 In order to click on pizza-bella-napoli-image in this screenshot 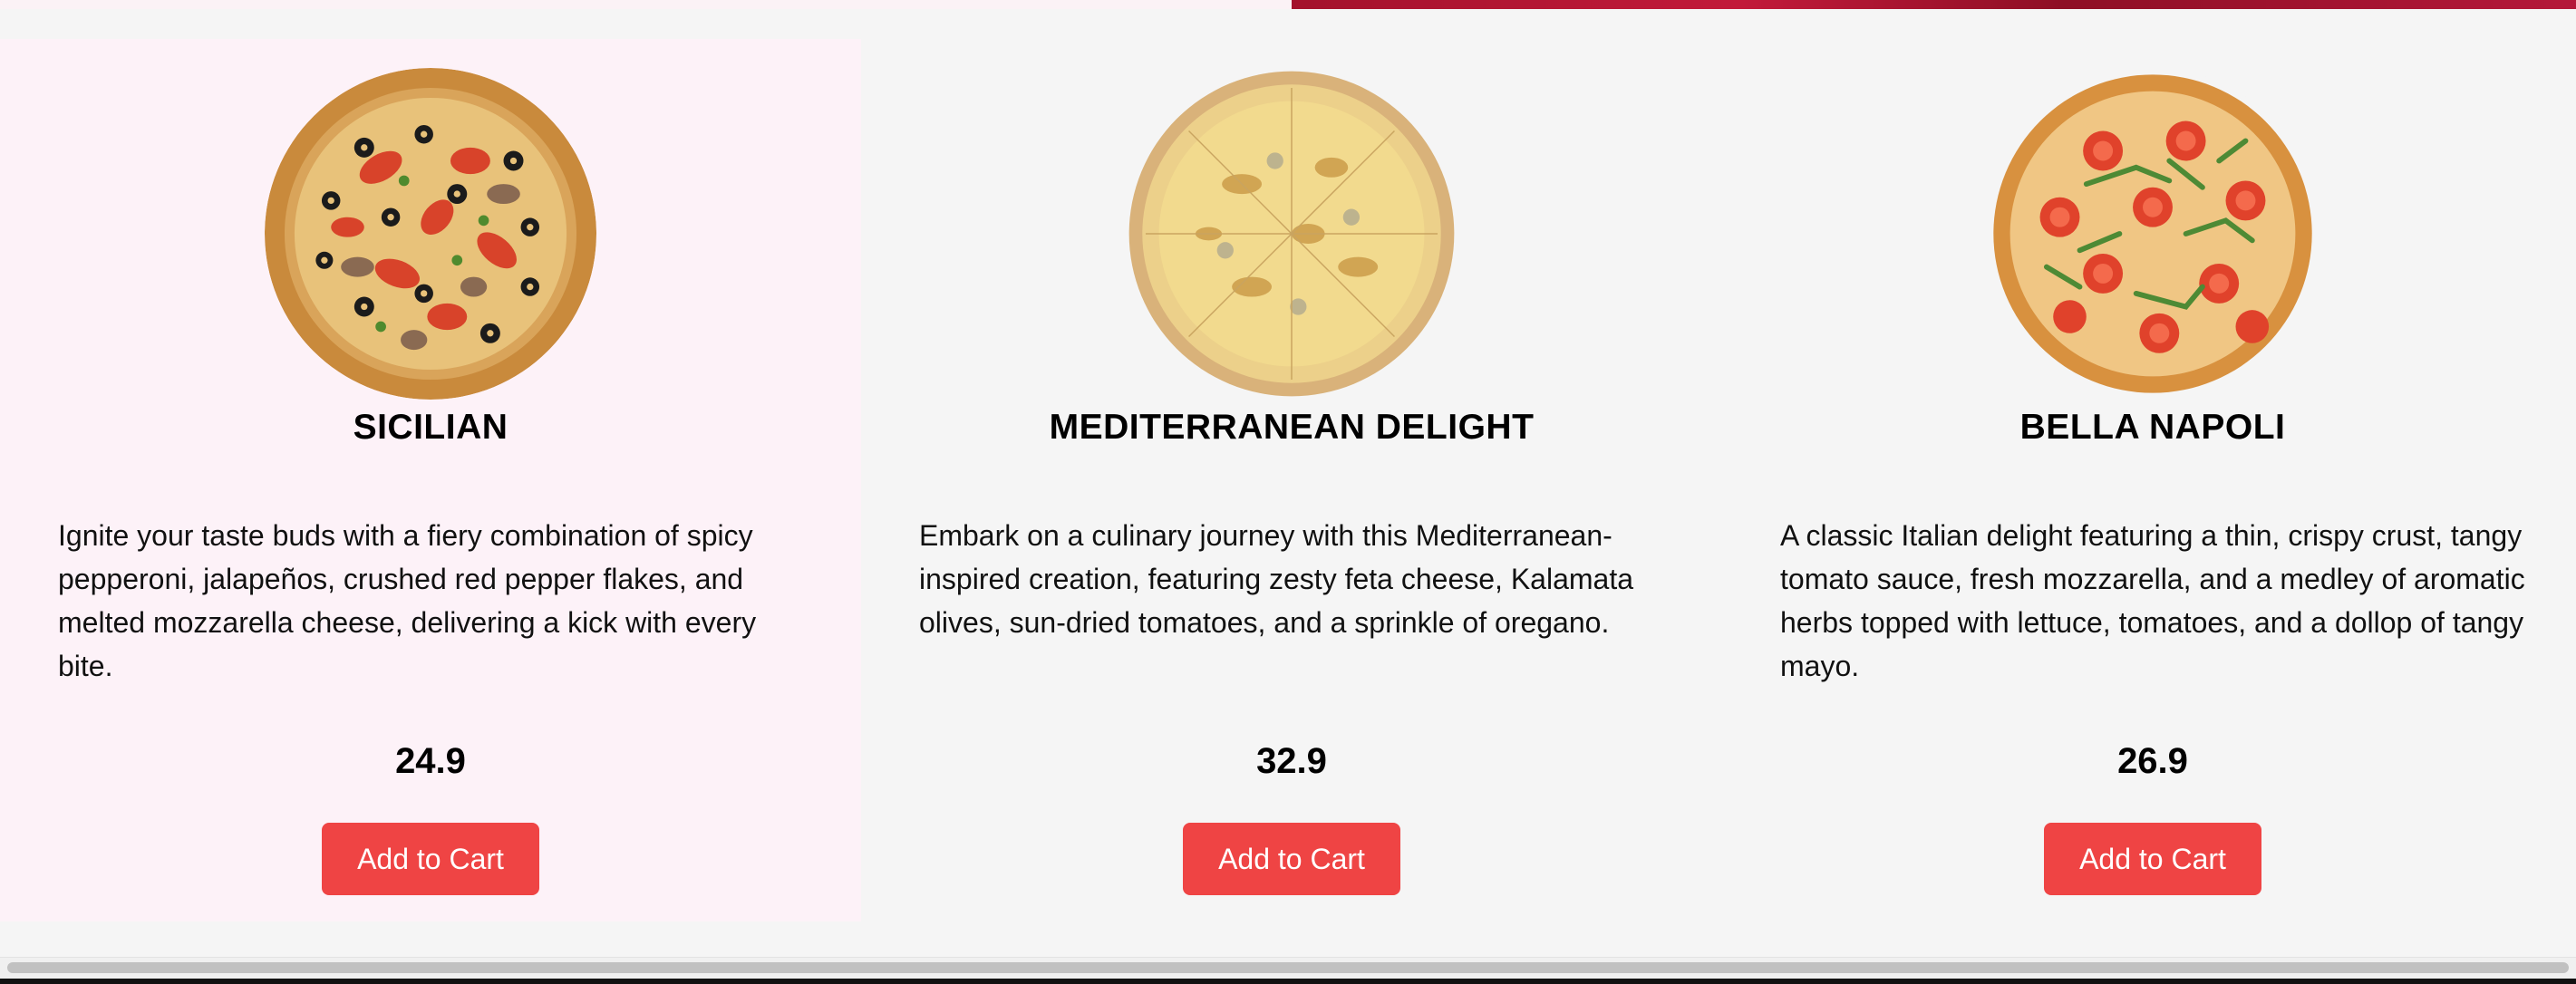, I will do `click(2153, 234)`.